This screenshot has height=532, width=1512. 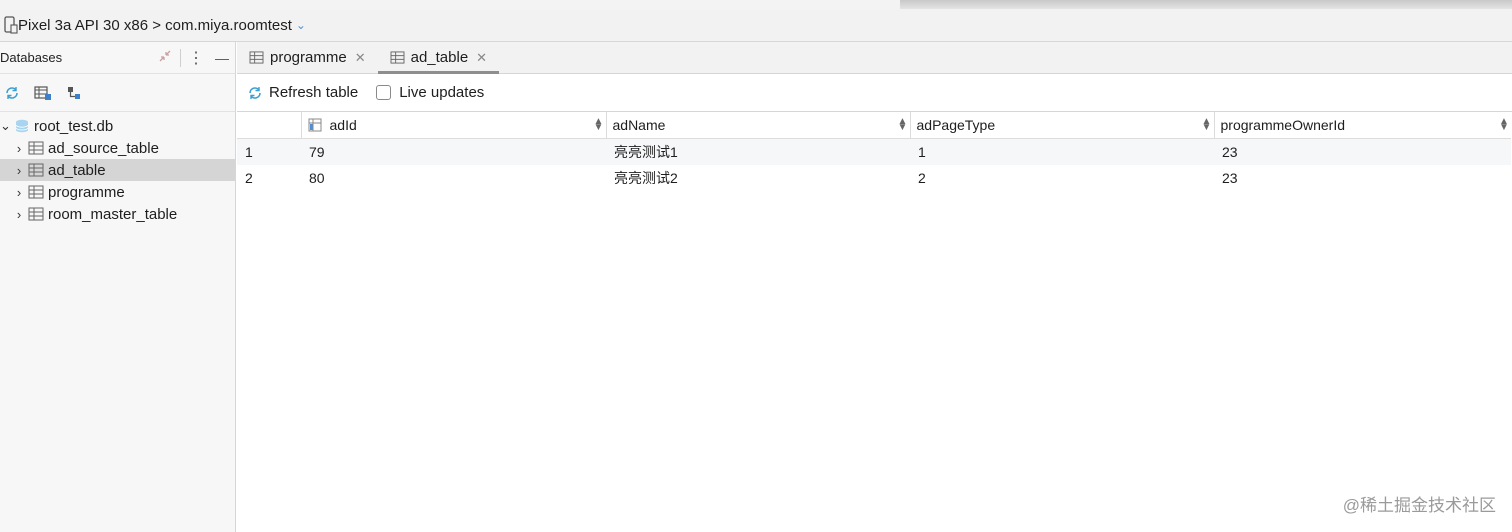 What do you see at coordinates (31, 57) in the screenshot?
I see `panel-title: Databases` at bounding box center [31, 57].